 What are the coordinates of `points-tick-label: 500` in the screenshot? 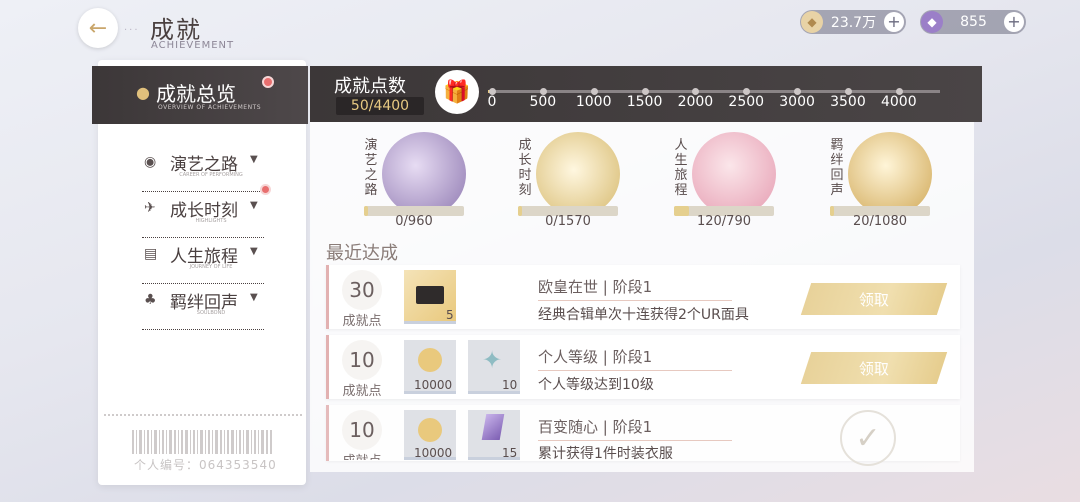 It's located at (543, 102).